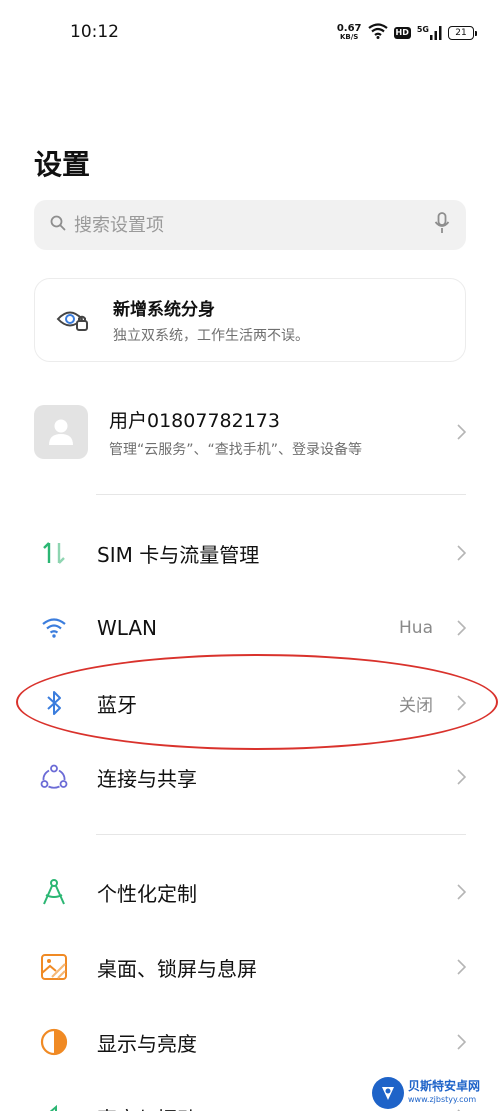  I want to click on network-speed: 0.67 KB/S, so click(349, 32).